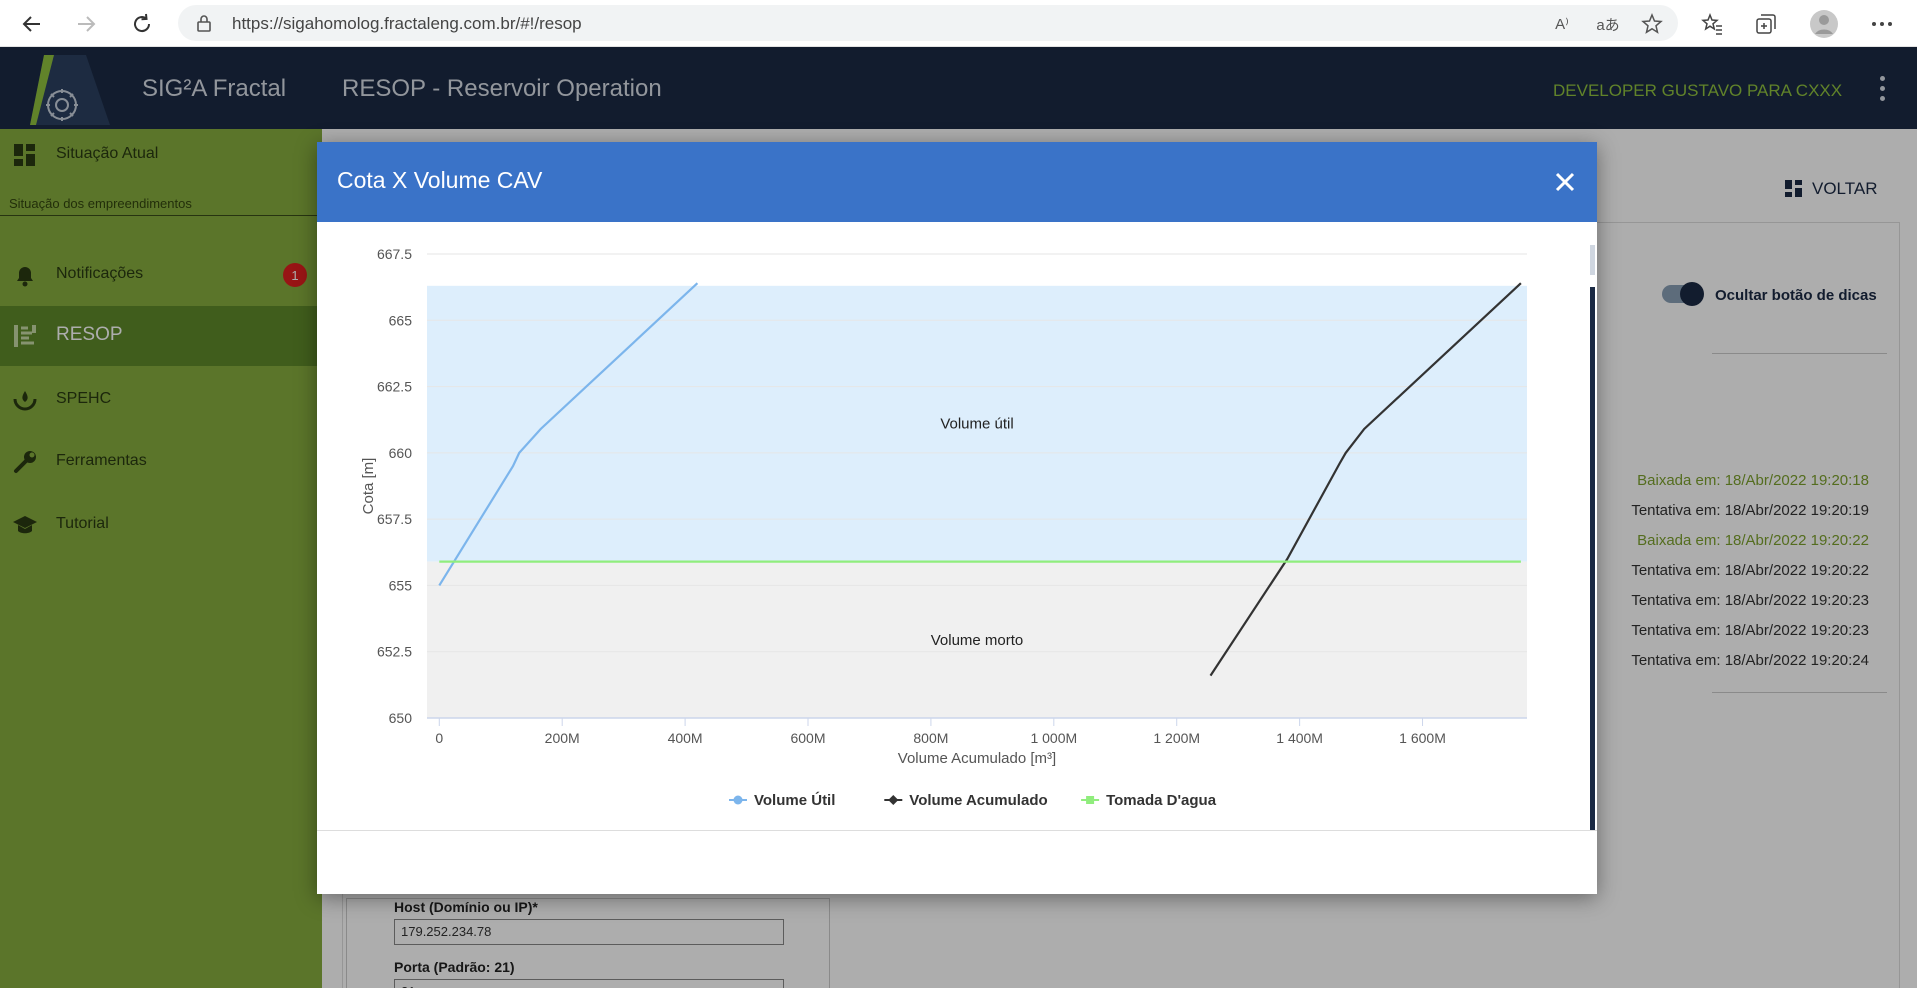  What do you see at coordinates (394, 519) in the screenshot?
I see `y-tick-label: 657.5` at bounding box center [394, 519].